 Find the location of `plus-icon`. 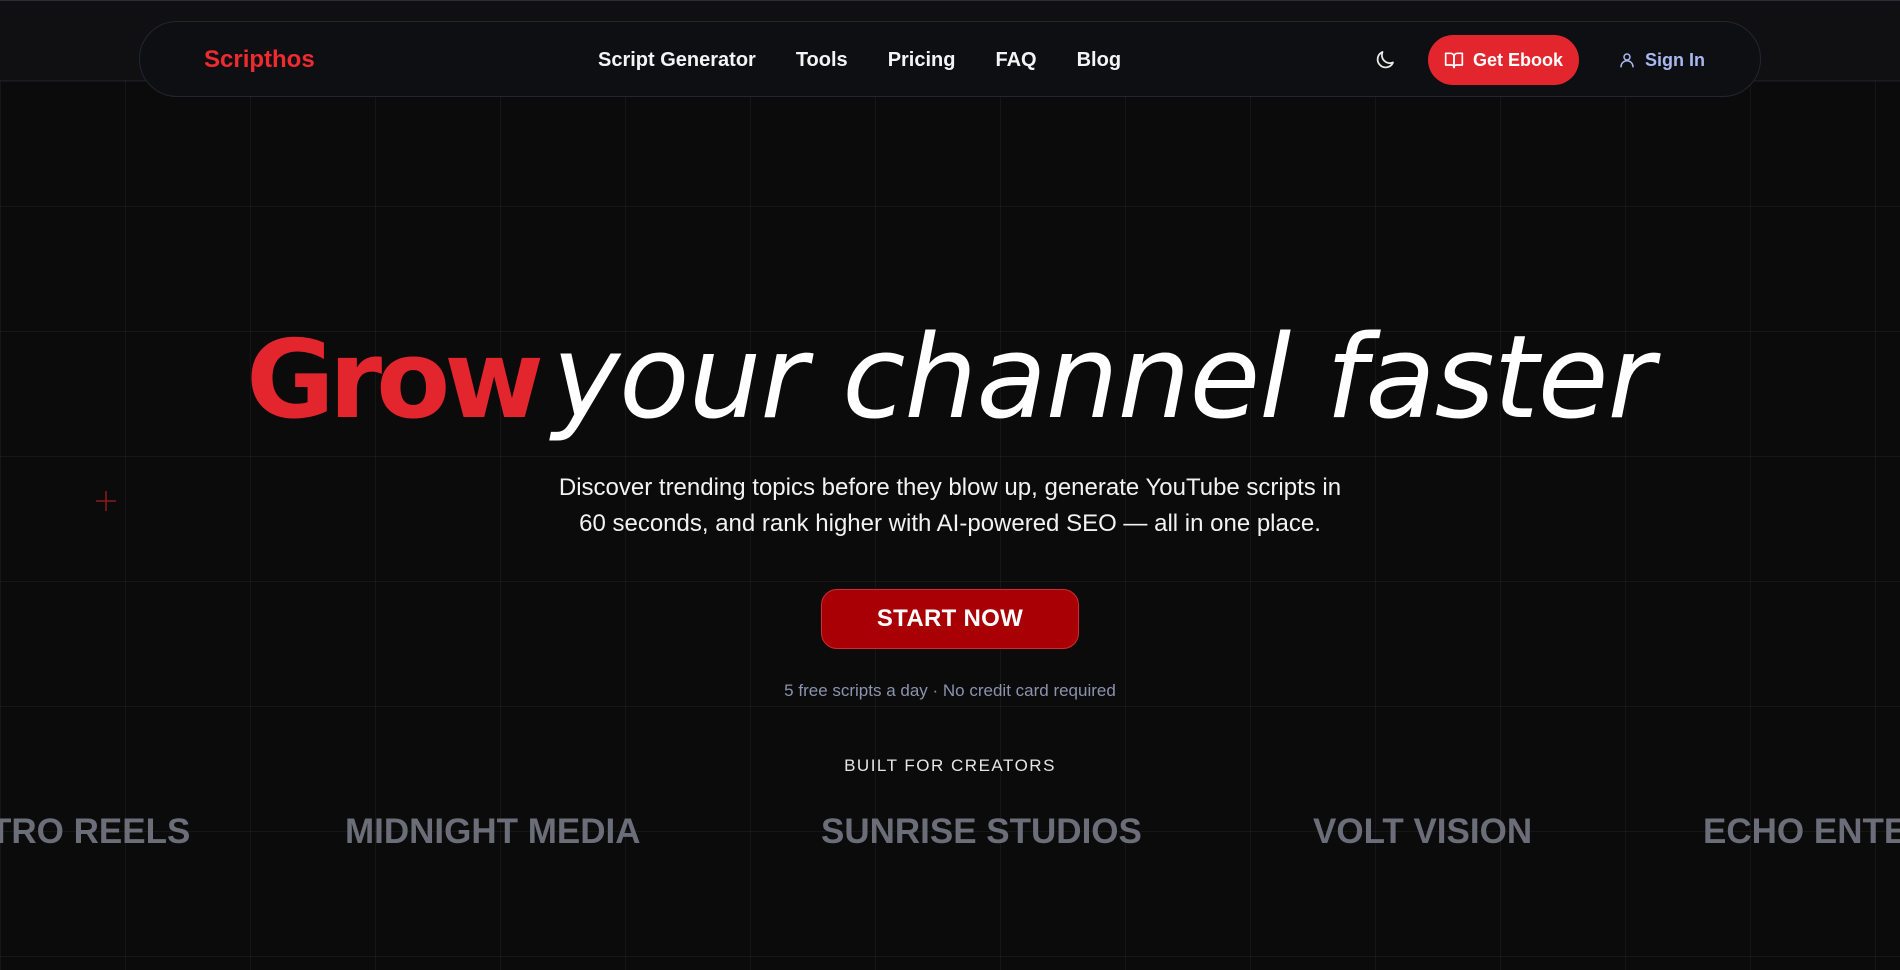

plus-icon is located at coordinates (106, 501).